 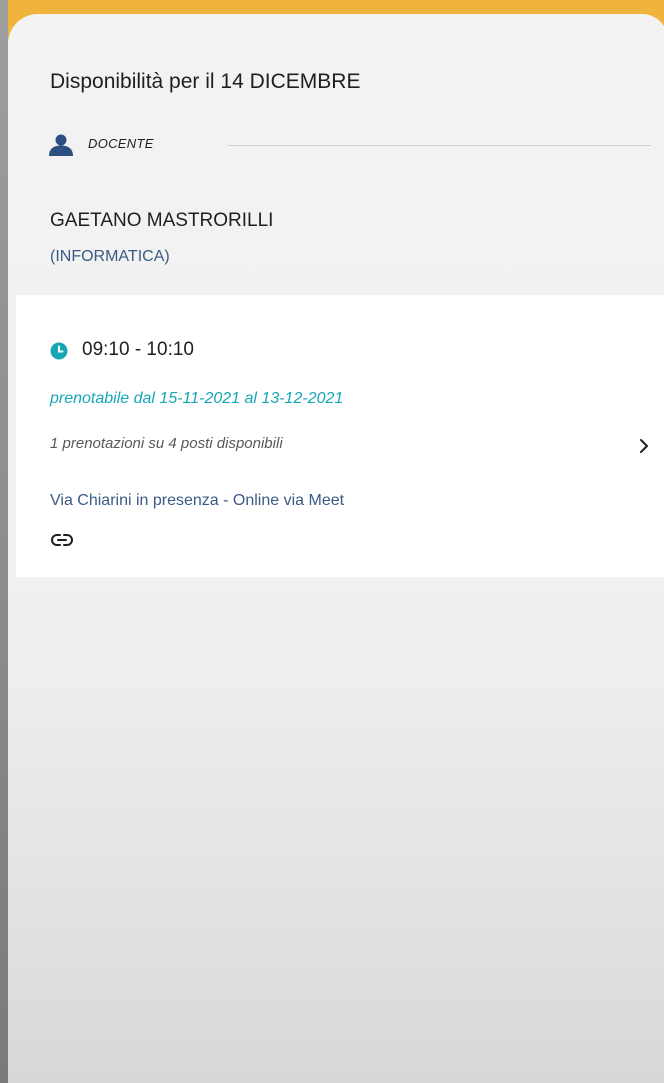 I want to click on role-divider, so click(x=439, y=145).